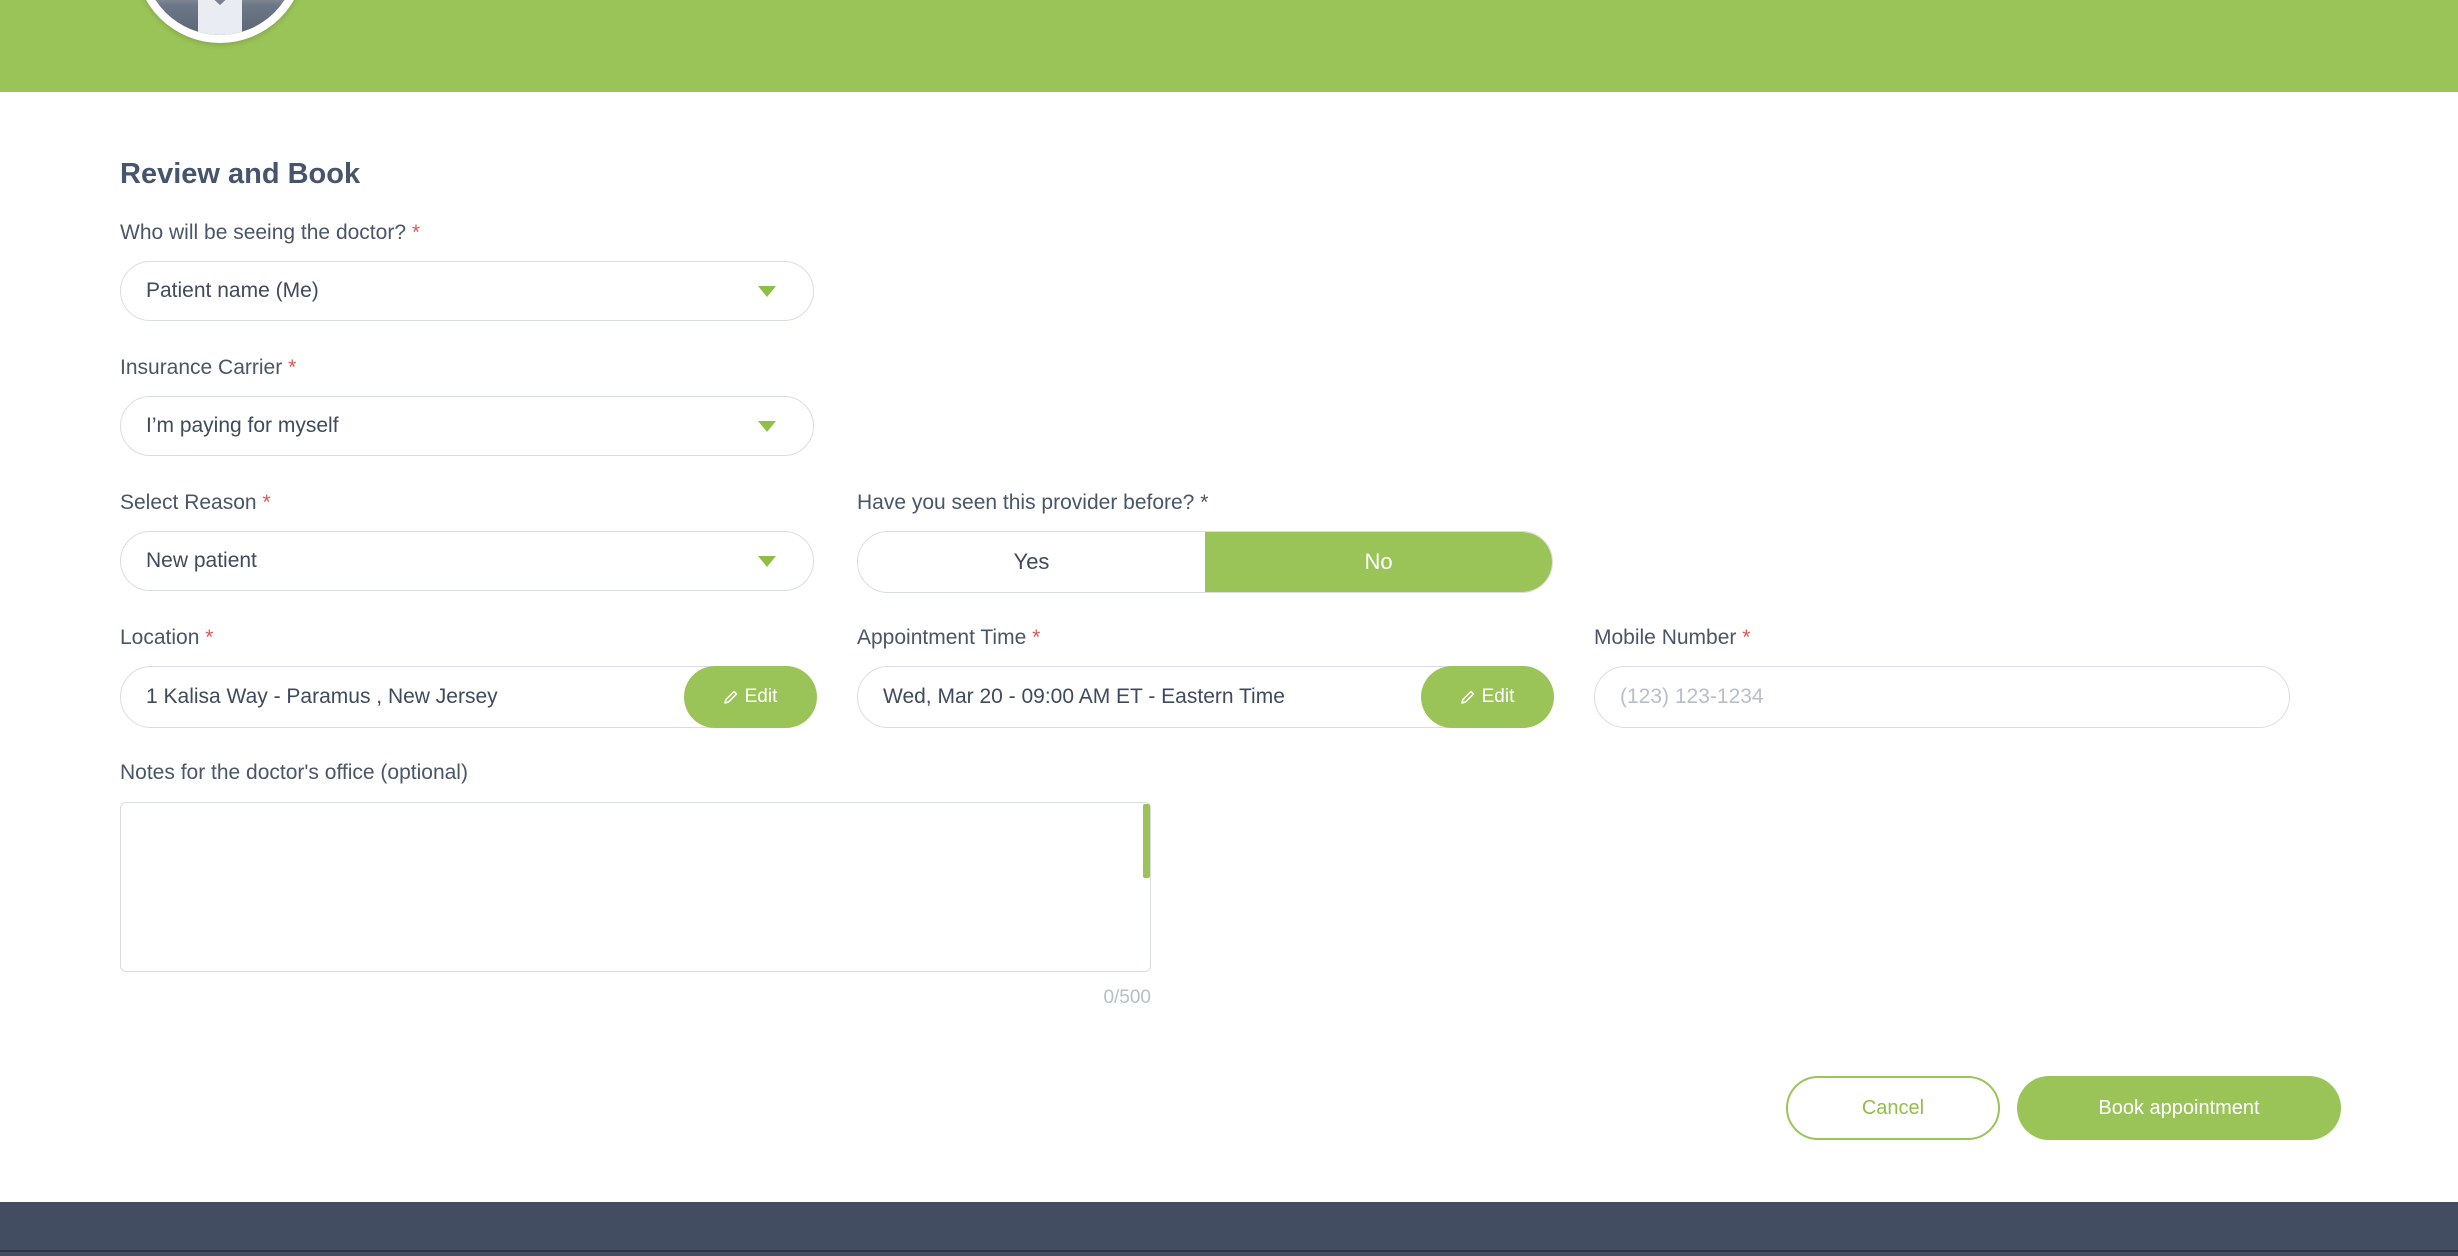 The width and height of the screenshot is (2458, 1256). I want to click on seen-before-label: Have you seen this provider before? *, so click(1032, 503).